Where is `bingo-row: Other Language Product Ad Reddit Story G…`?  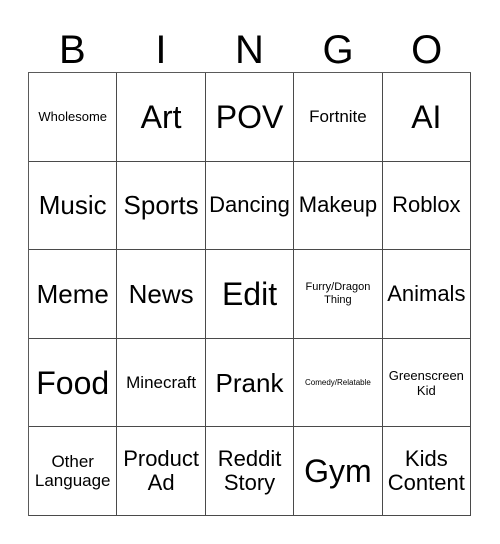
bingo-row: Other Language Product Ad Reddit Story G… is located at coordinates (250, 471).